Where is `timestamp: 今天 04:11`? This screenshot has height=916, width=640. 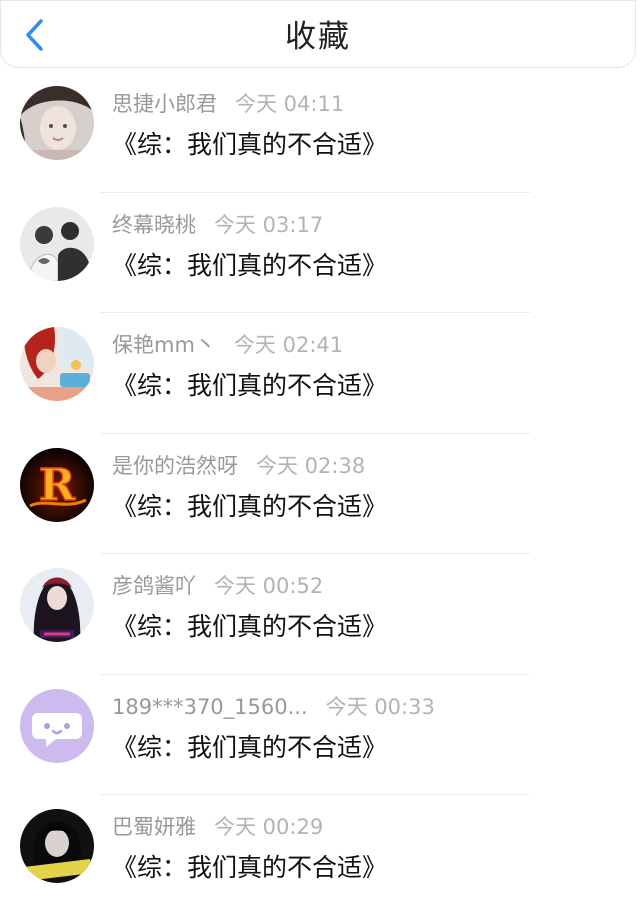
timestamp: 今天 04:11 is located at coordinates (290, 104).